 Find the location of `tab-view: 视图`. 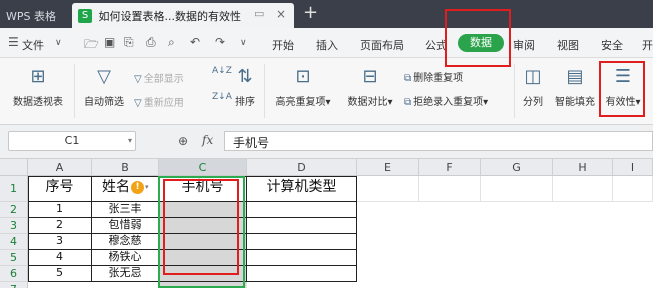

tab-view: 视图 is located at coordinates (568, 45).